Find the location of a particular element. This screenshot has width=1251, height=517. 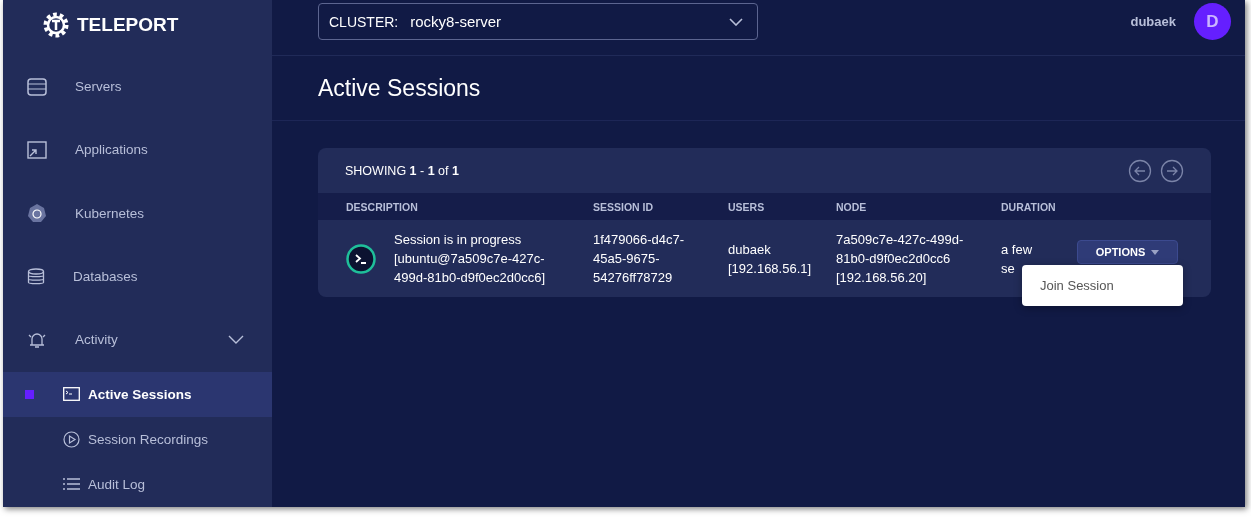

terminal-icon is located at coordinates (71, 394).